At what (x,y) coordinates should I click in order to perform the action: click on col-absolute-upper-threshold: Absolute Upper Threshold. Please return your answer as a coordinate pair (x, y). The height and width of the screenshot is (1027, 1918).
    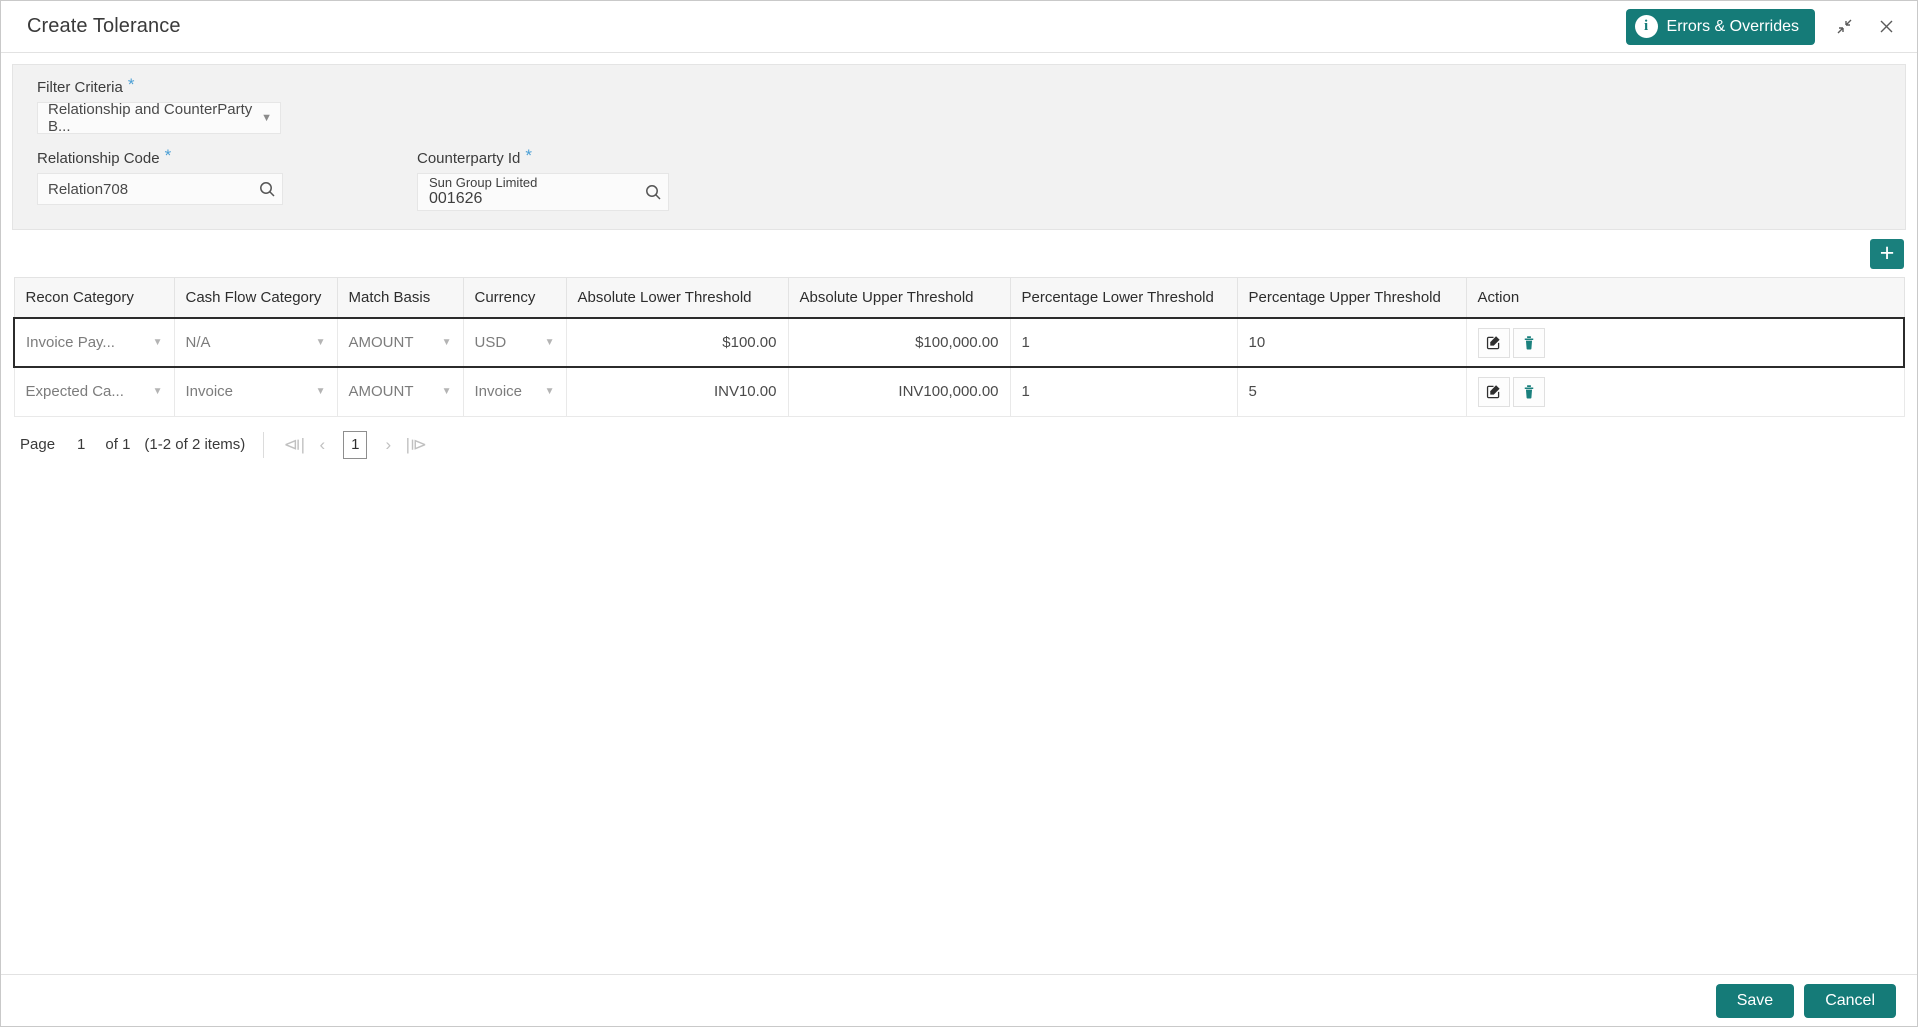
    Looking at the image, I should click on (899, 298).